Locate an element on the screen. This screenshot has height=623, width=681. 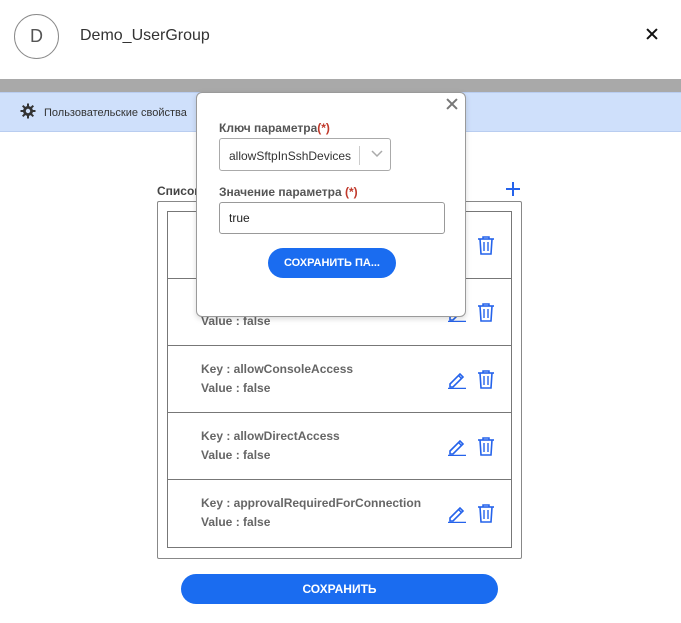
divider-strip is located at coordinates (340, 85).